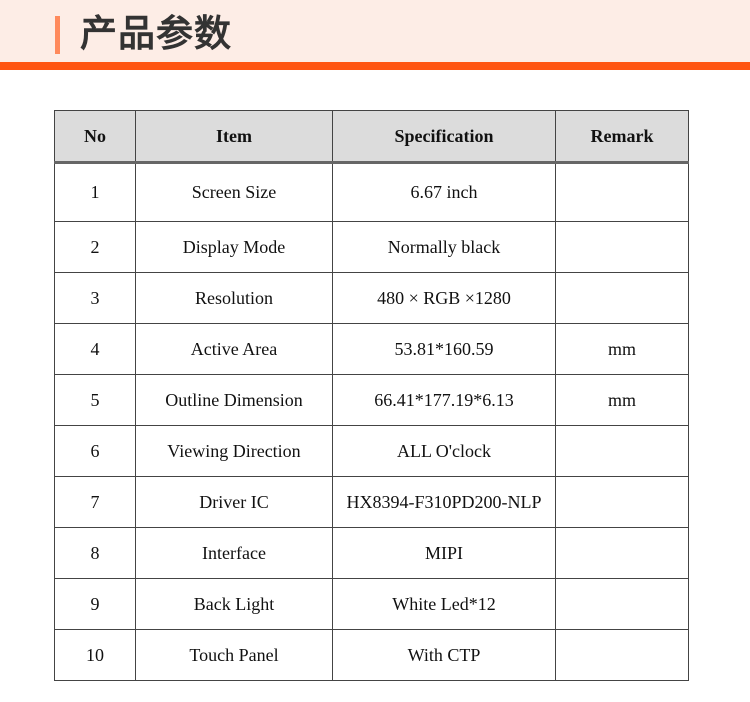  What do you see at coordinates (234, 247) in the screenshot?
I see `cell-item: Display Mode` at bounding box center [234, 247].